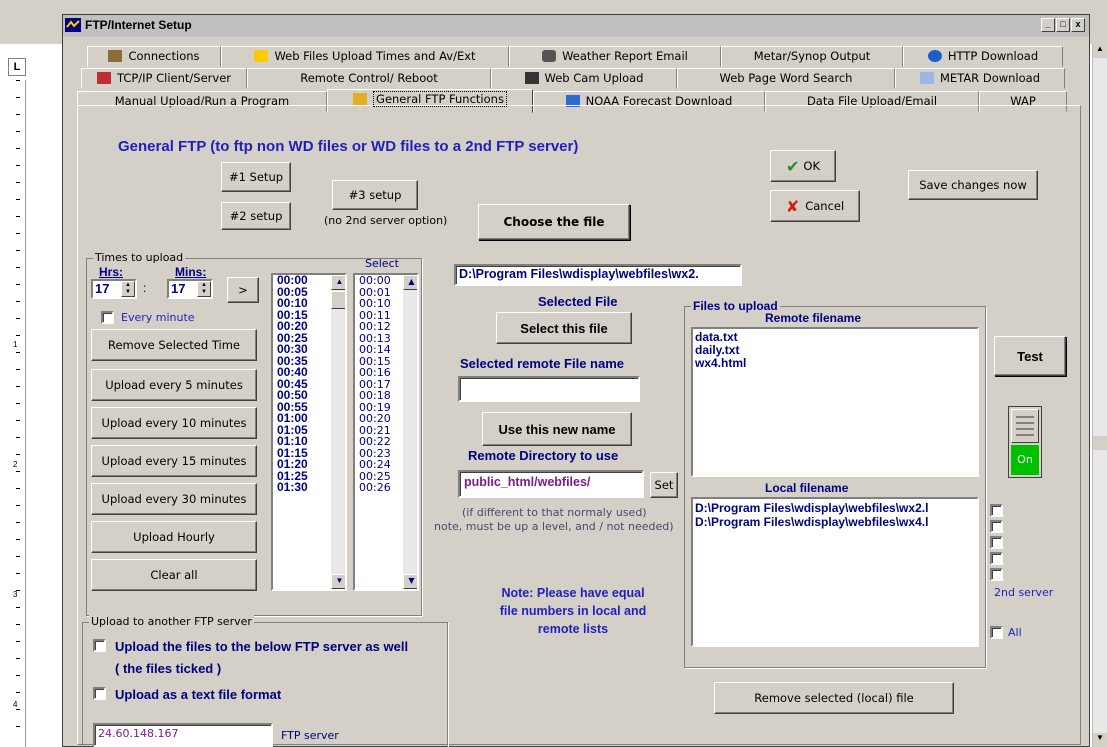 This screenshot has width=1107, height=747. I want to click on globe-icon, so click(934, 56).